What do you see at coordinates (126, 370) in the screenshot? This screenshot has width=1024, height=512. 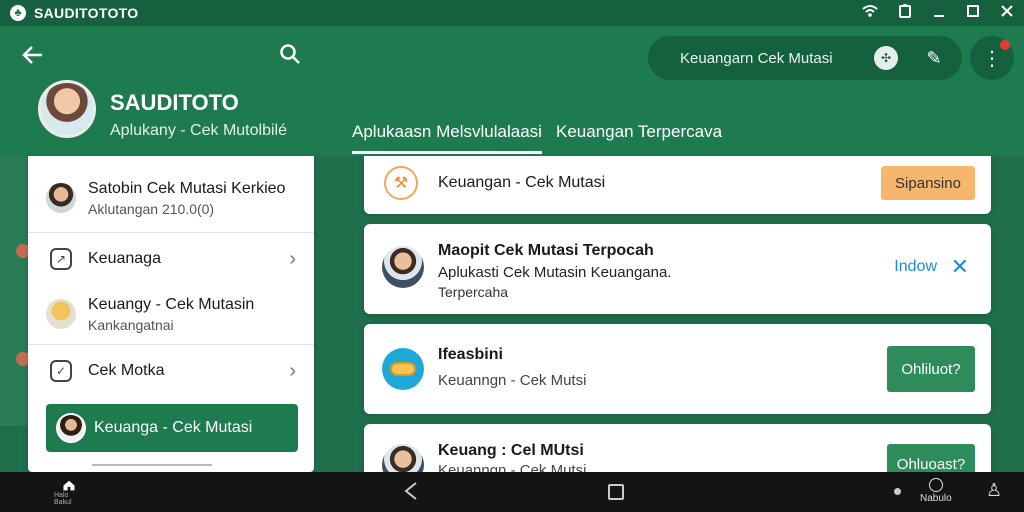 I see `sidebar-item-label: Cek Motka` at bounding box center [126, 370].